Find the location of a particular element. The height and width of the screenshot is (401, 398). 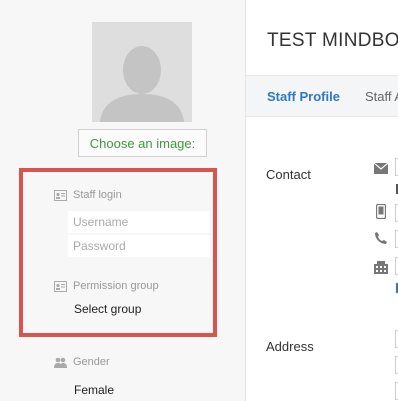

page-title: TEST MINDBODY is located at coordinates (332, 40).